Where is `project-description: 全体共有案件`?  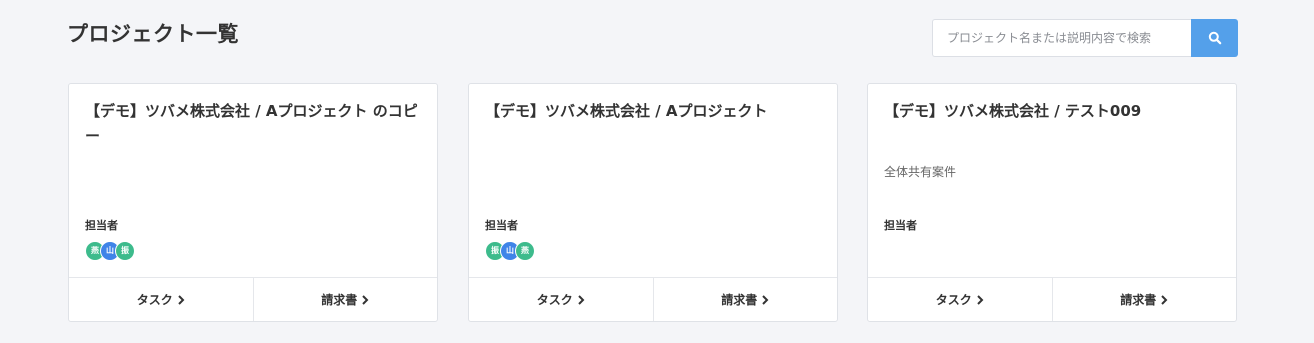 project-description: 全体共有案件 is located at coordinates (920, 172).